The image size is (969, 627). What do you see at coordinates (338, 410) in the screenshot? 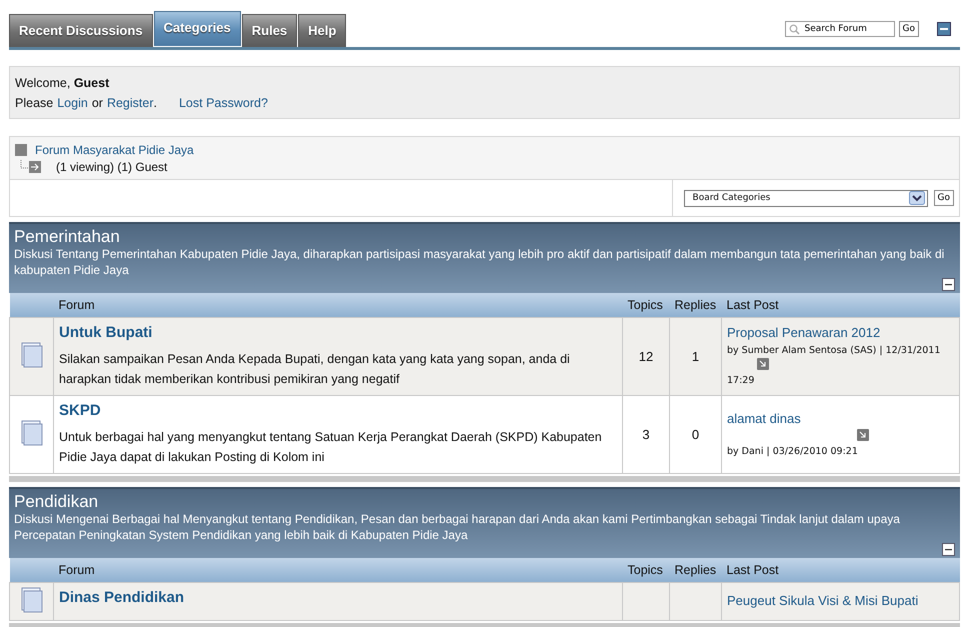
I see `forum-title-link: SKPD` at bounding box center [338, 410].